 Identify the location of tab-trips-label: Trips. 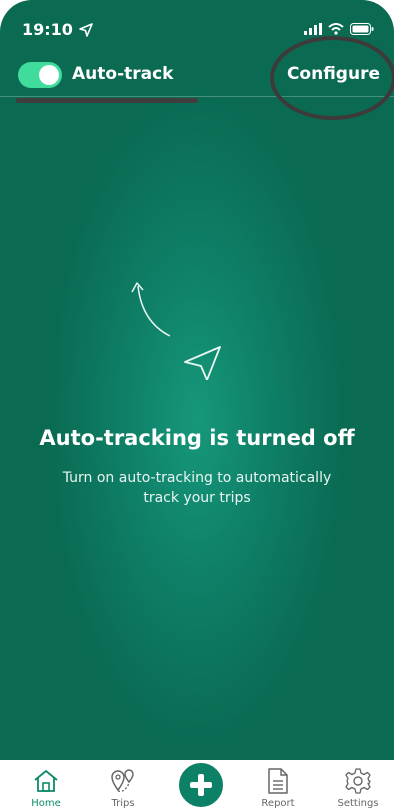
(123, 803).